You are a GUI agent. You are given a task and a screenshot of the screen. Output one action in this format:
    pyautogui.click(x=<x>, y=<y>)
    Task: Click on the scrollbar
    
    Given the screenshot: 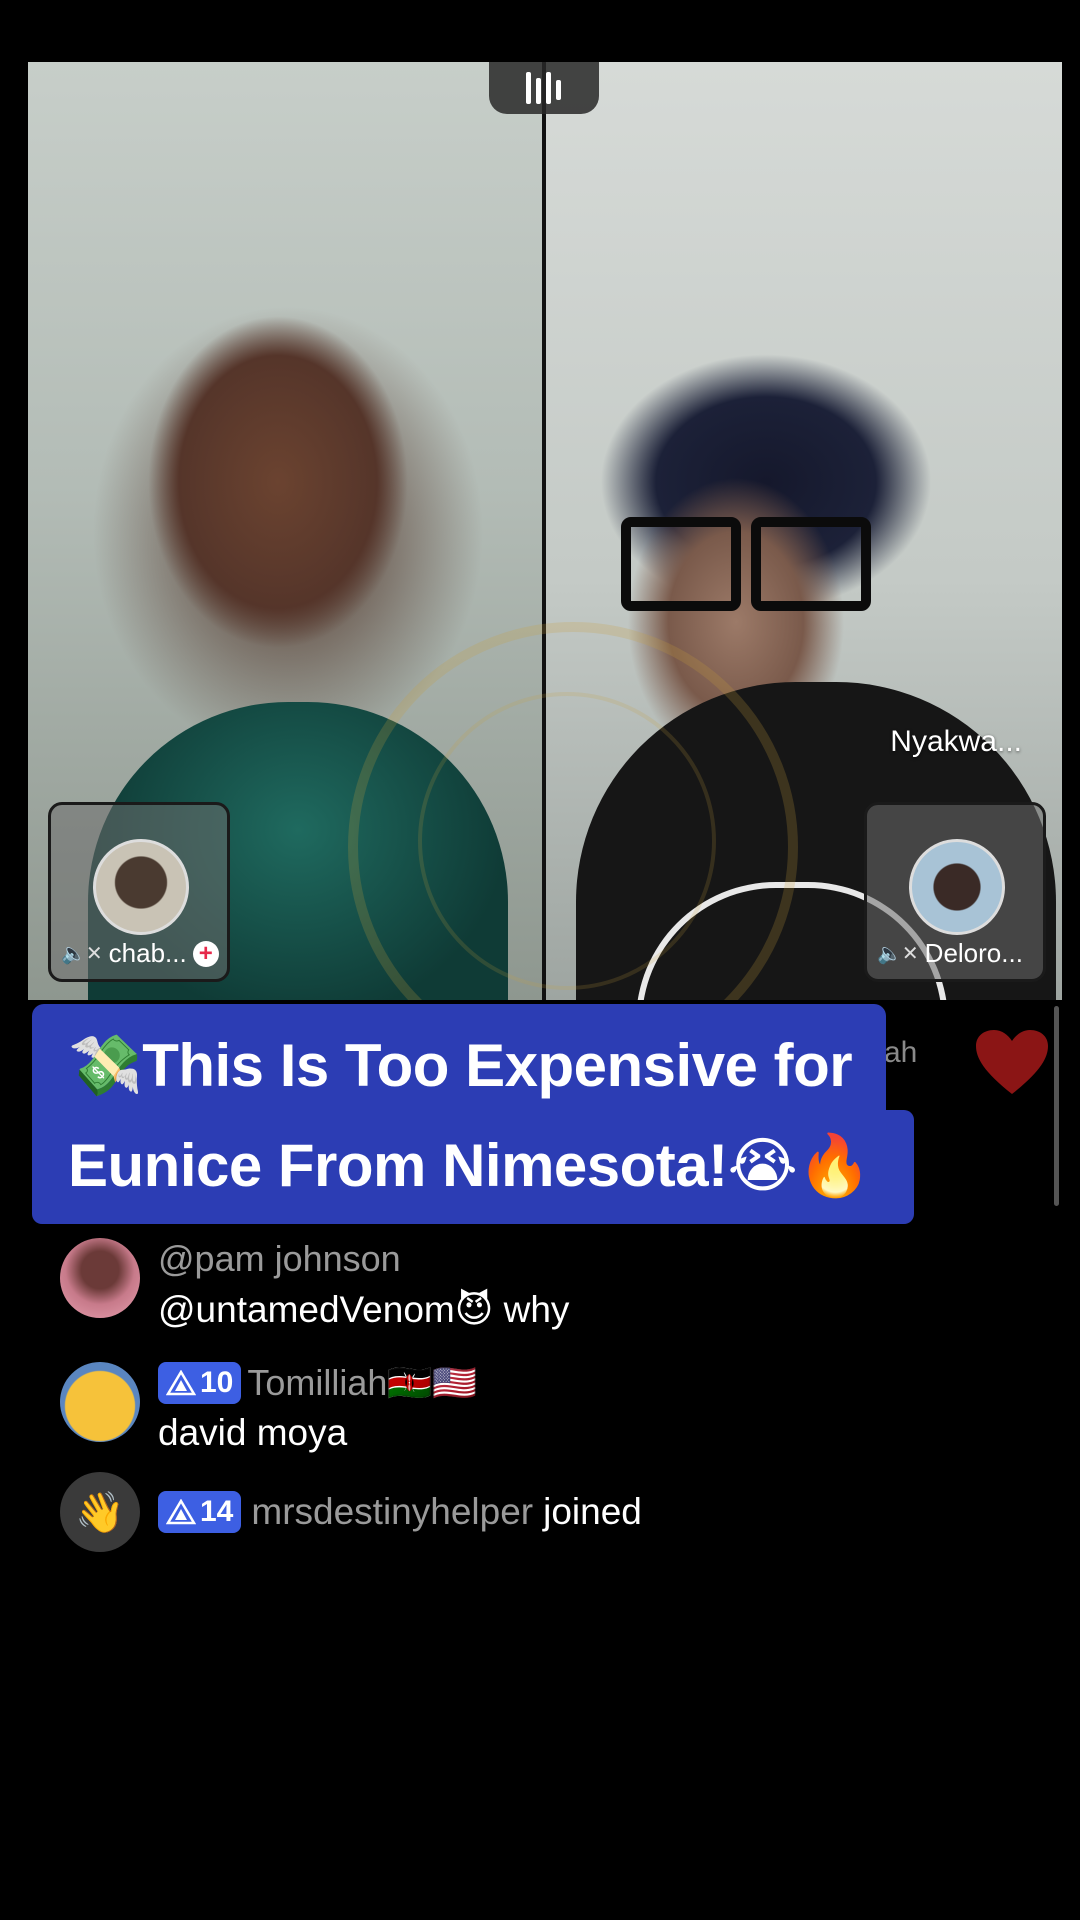 What is the action you would take?
    pyautogui.click(x=1056, y=1106)
    